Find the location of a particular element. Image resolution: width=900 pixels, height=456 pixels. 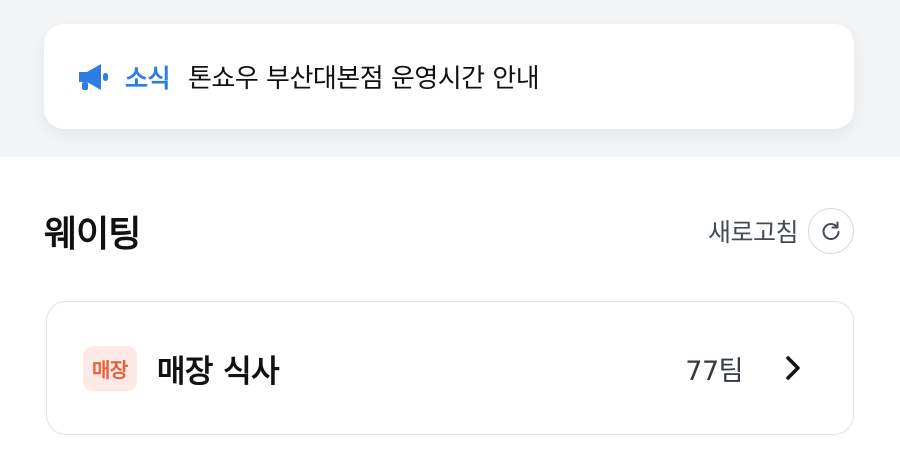

waiting-section-header: 웨이팅 새로고침 is located at coordinates (449, 231).